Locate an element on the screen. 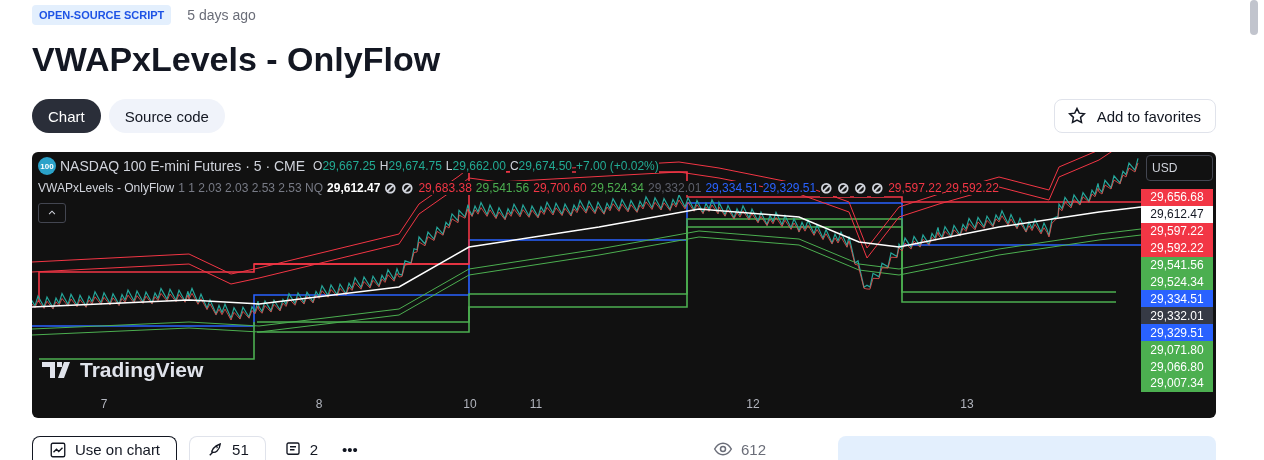 The image size is (1264, 460). comment-icon is located at coordinates (292, 449).